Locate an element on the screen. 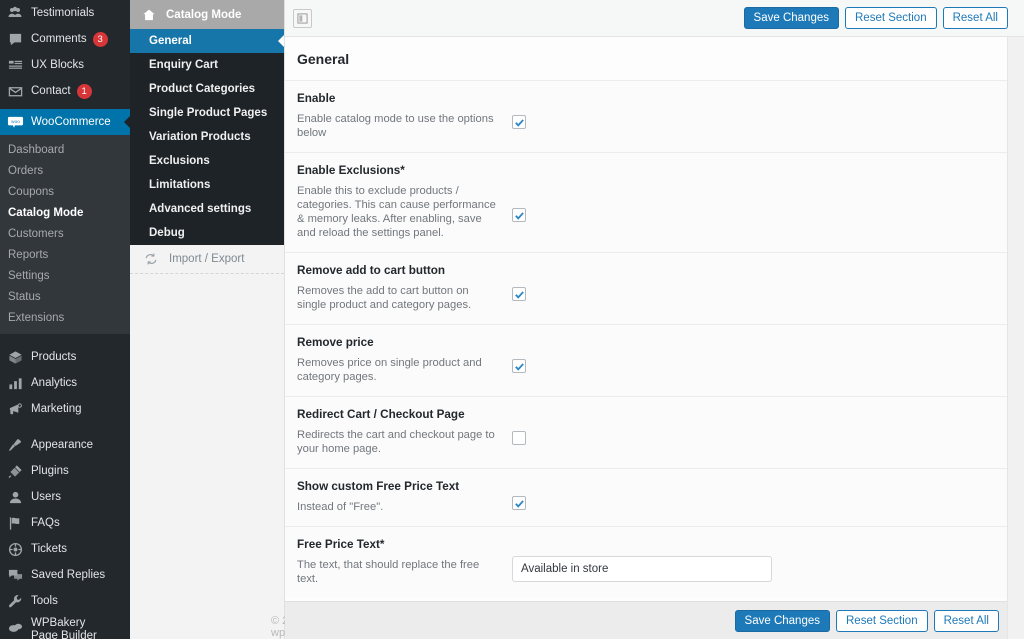  nav-item-product-categories: Product Categories is located at coordinates (207, 89).